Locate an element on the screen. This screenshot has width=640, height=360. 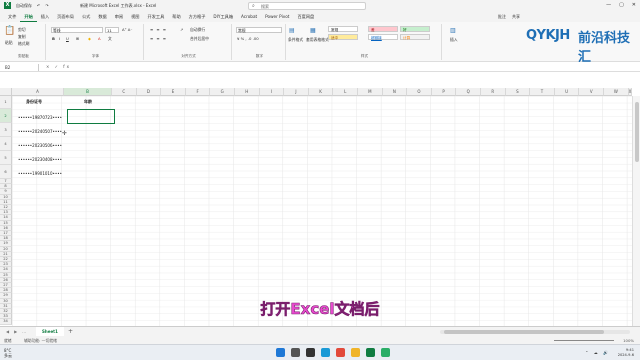
column-header-Q: Q is located at coordinates (468, 92).